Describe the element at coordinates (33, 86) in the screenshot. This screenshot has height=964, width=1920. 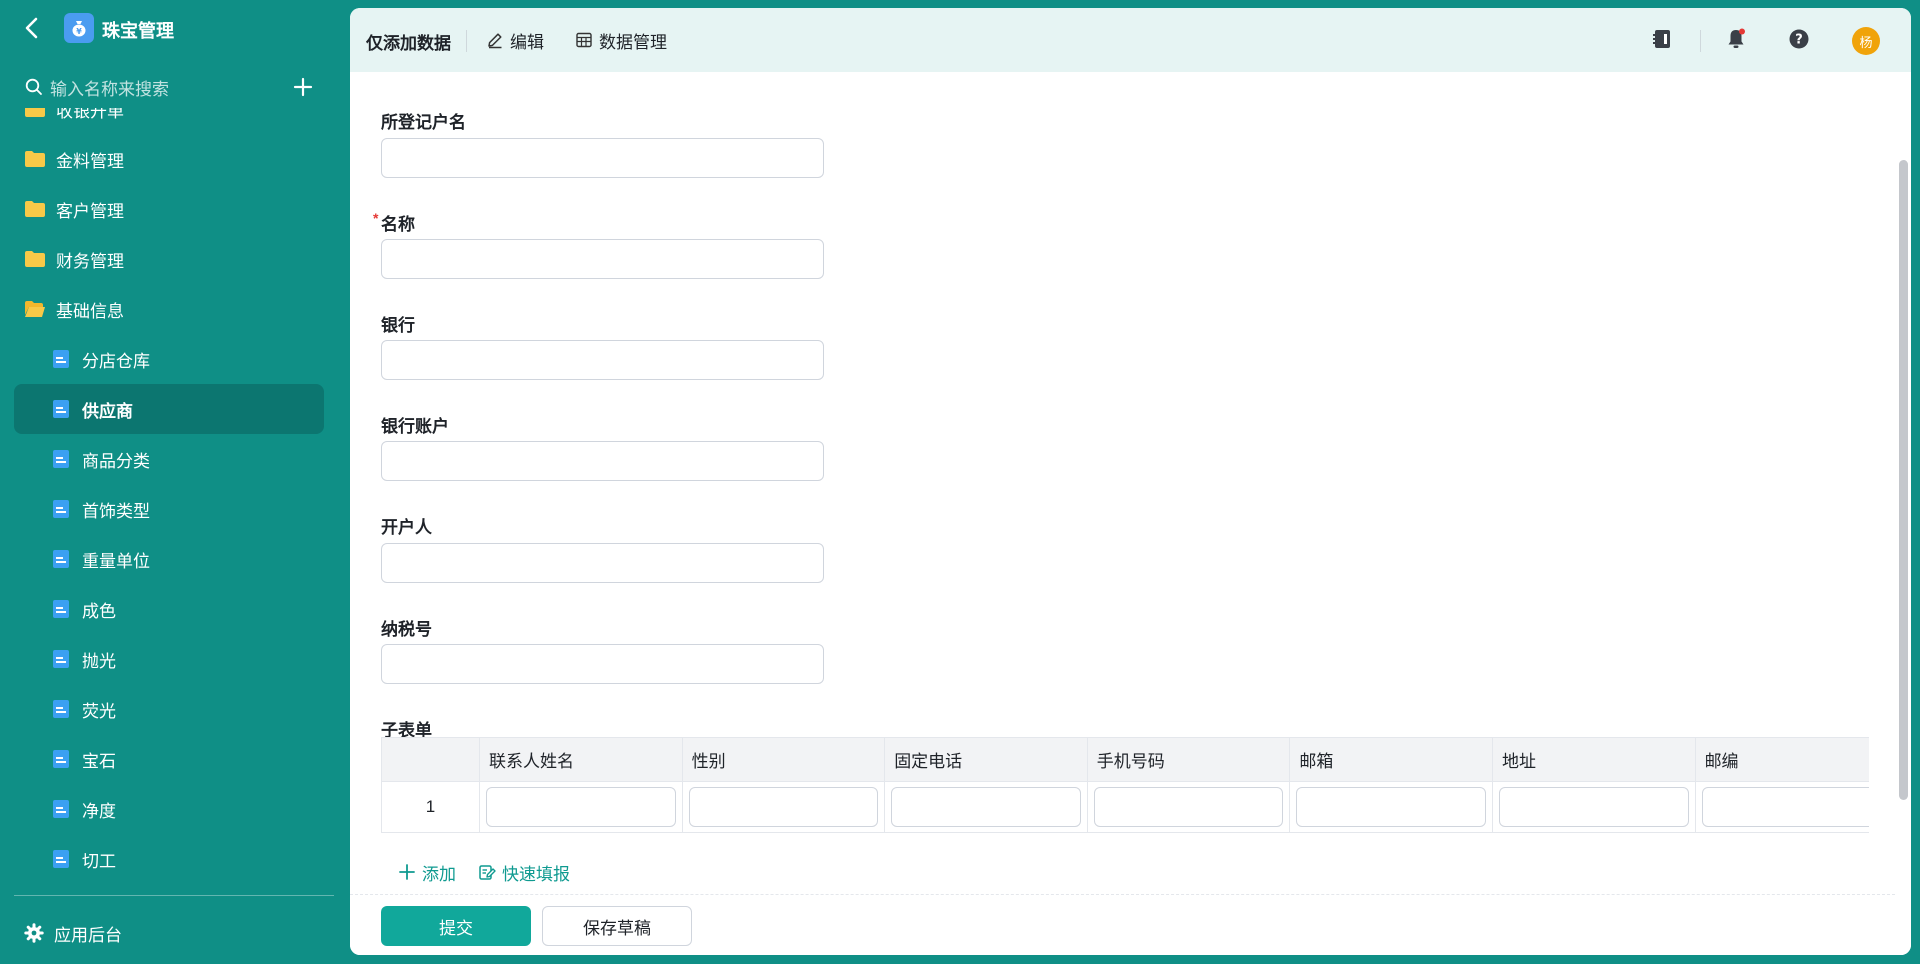
I see `search-icon` at that location.